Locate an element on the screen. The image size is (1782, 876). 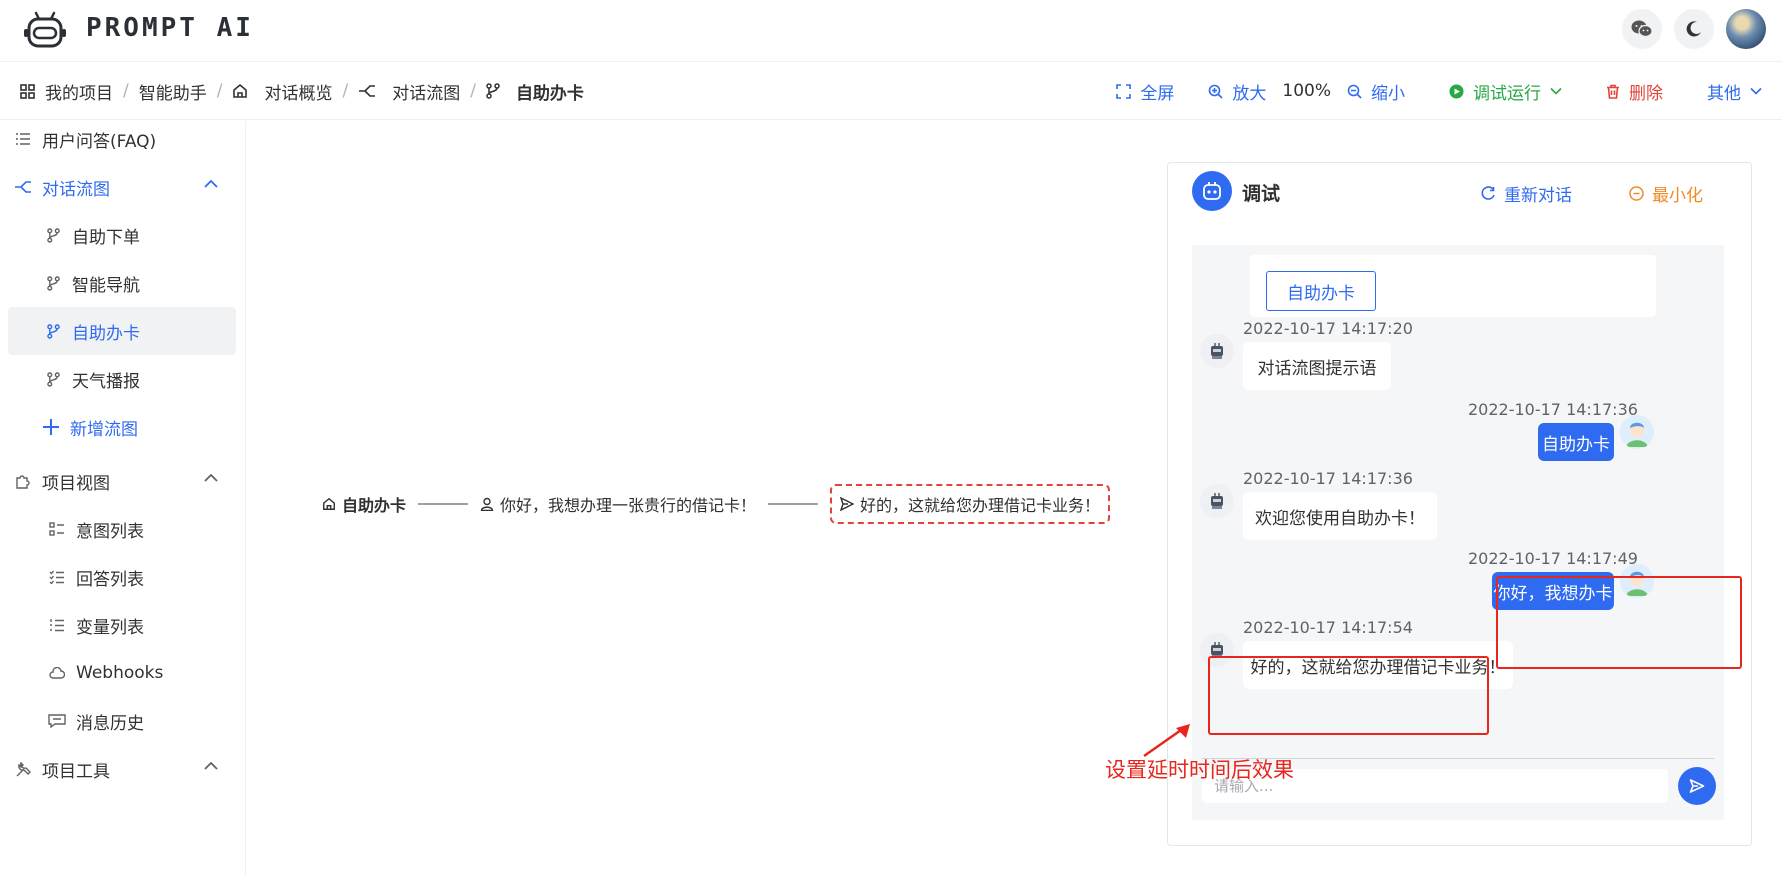
sidebar-group-label: 项目视图 is located at coordinates (76, 483).